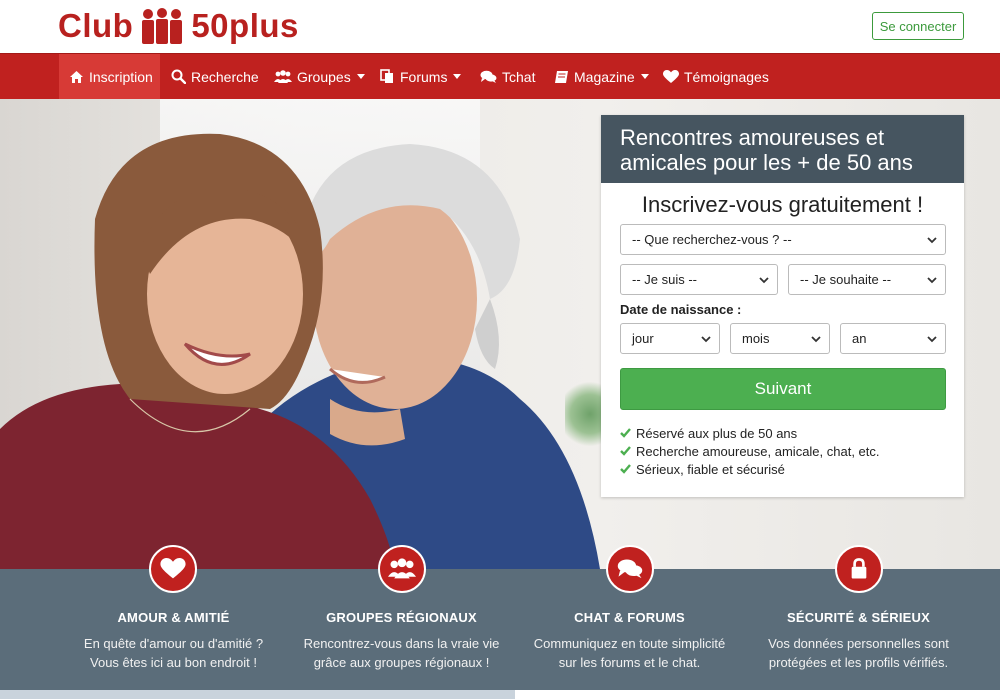 The image size is (1000, 699). What do you see at coordinates (710, 469) in the screenshot?
I see `benefit-text: Sérieux, fiable et sécurisé` at bounding box center [710, 469].